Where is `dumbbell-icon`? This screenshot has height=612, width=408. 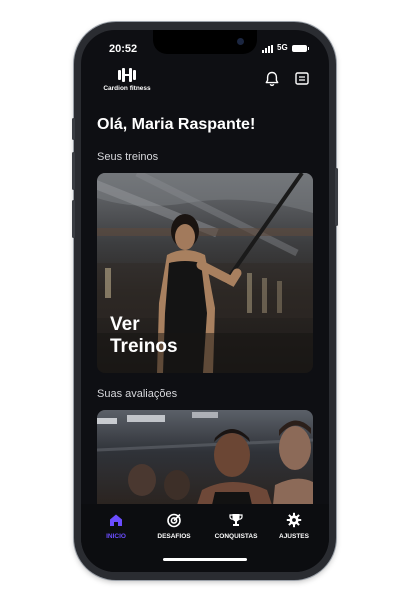 dumbbell-icon is located at coordinates (127, 75).